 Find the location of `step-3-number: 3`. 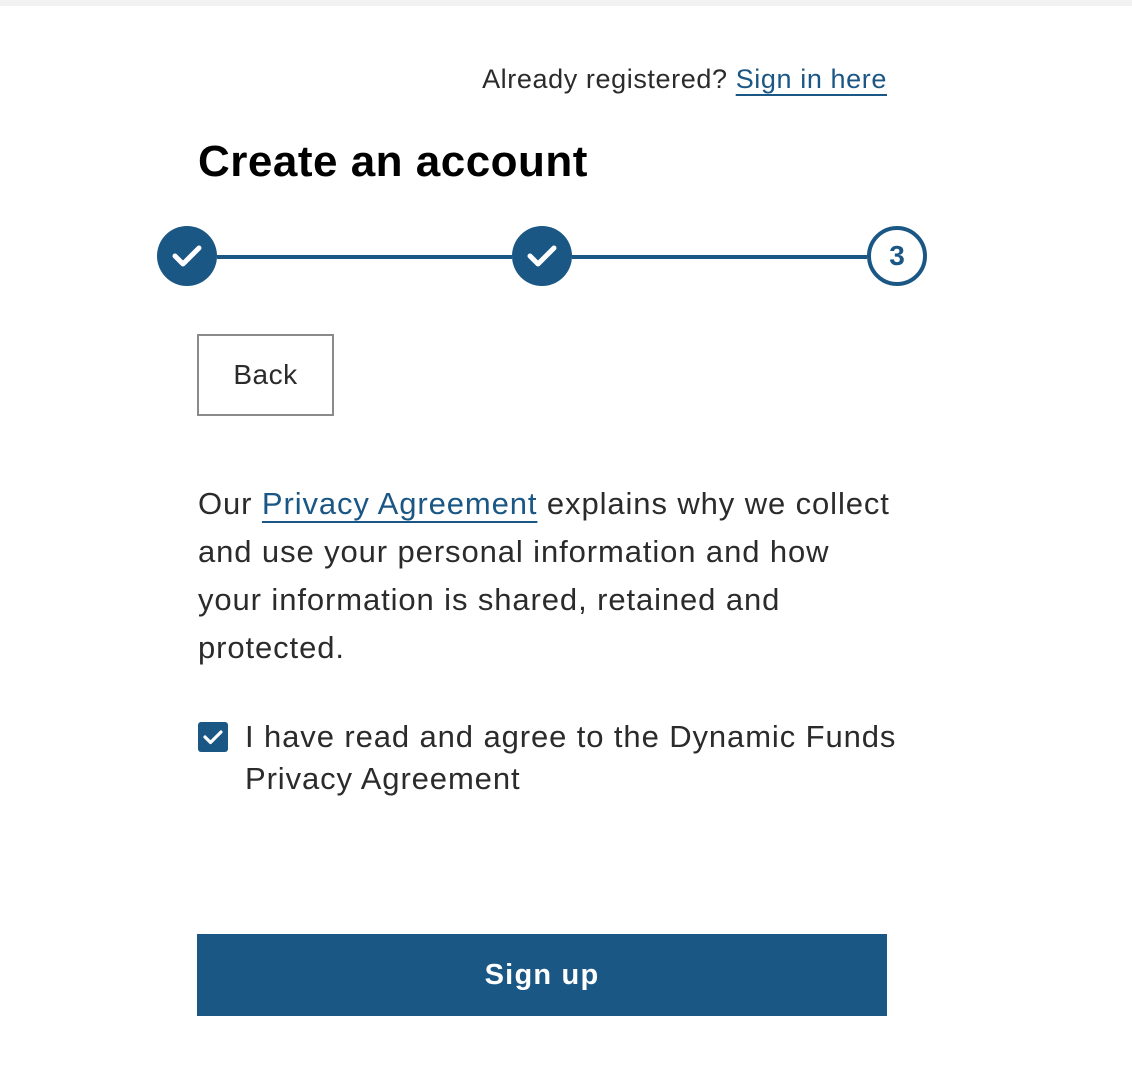

step-3-number: 3 is located at coordinates (897, 255).